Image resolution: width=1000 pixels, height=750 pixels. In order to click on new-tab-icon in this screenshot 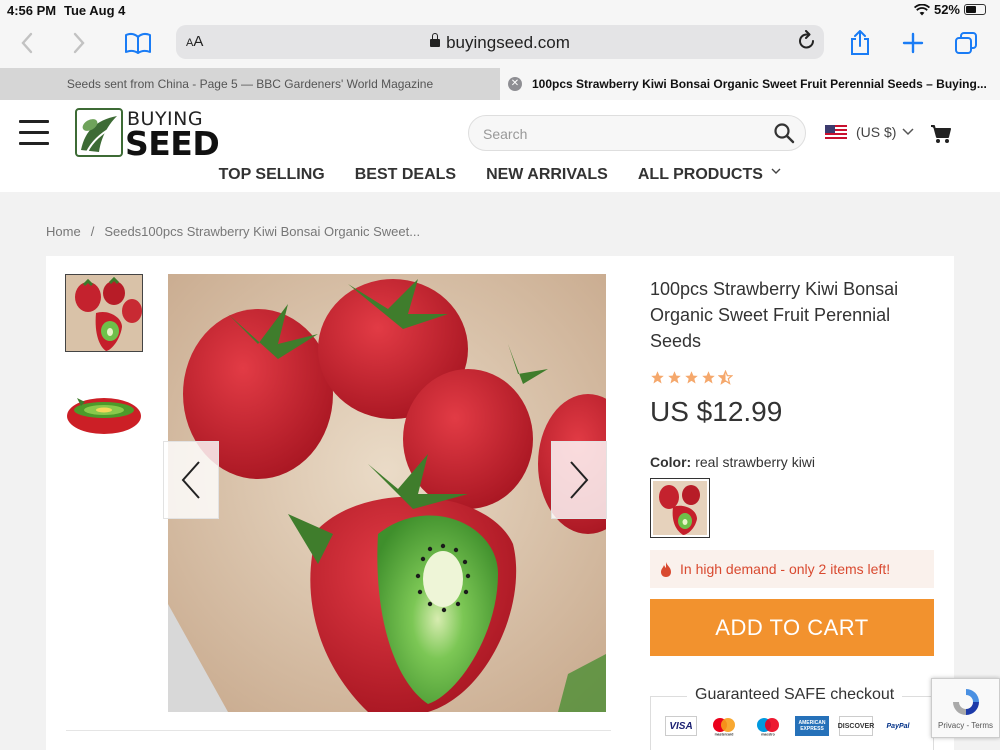, I will do `click(913, 43)`.